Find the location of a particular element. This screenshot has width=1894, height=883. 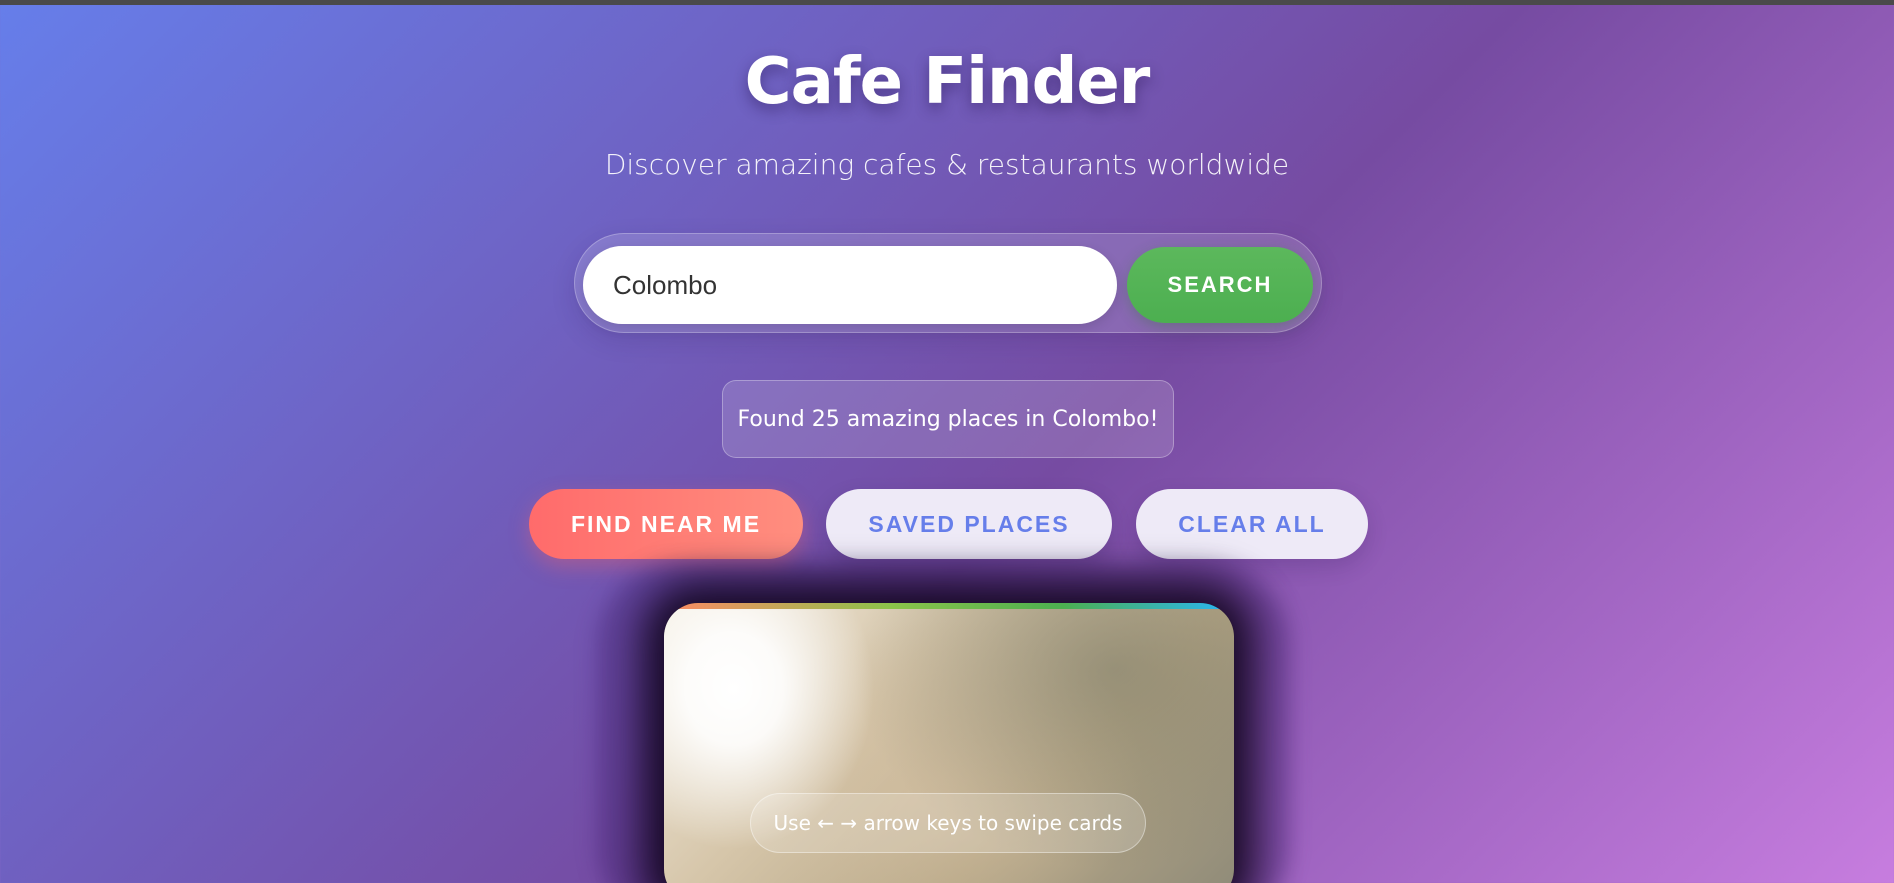

card-accent-stripe is located at coordinates (949, 606).